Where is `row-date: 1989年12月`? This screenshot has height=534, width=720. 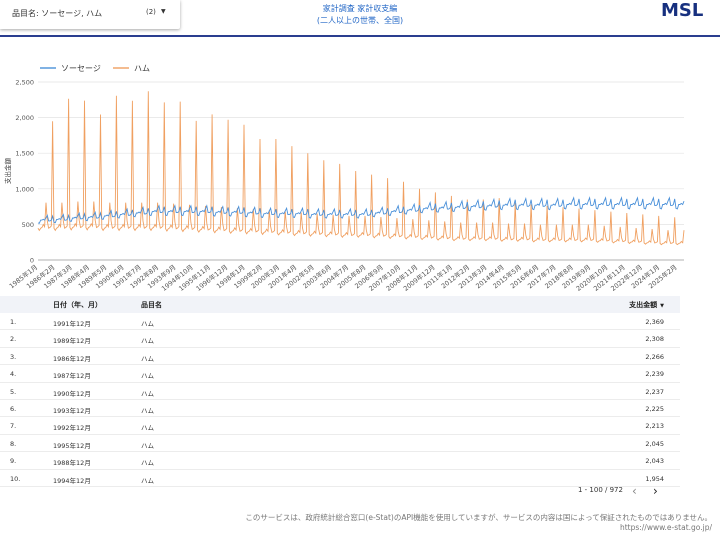
row-date: 1989年12月 is located at coordinates (72, 341).